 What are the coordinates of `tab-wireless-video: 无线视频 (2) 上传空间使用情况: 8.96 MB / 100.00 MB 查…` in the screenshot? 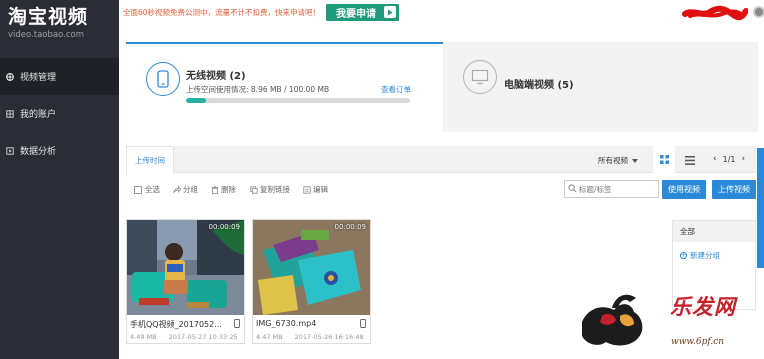 It's located at (284, 87).